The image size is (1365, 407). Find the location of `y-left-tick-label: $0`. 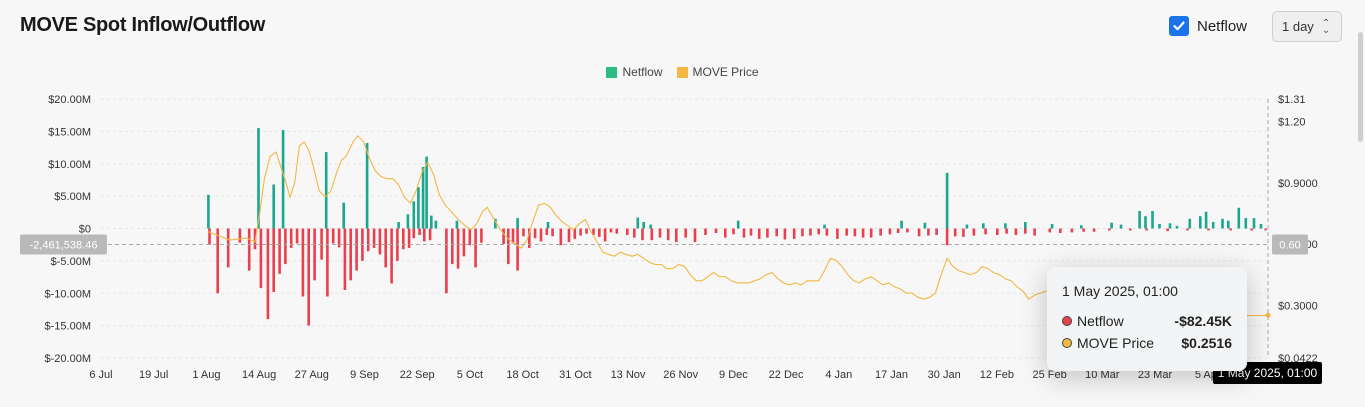

y-left-tick-label: $0 is located at coordinates (85, 230).